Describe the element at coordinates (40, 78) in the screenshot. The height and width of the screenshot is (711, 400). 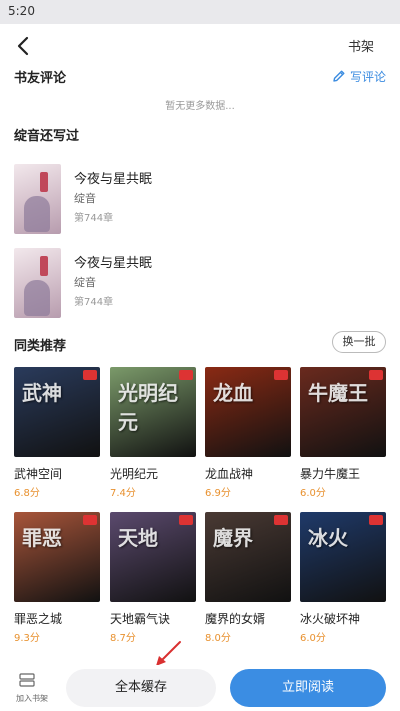
I see `reviews-title: 书友评论` at that location.